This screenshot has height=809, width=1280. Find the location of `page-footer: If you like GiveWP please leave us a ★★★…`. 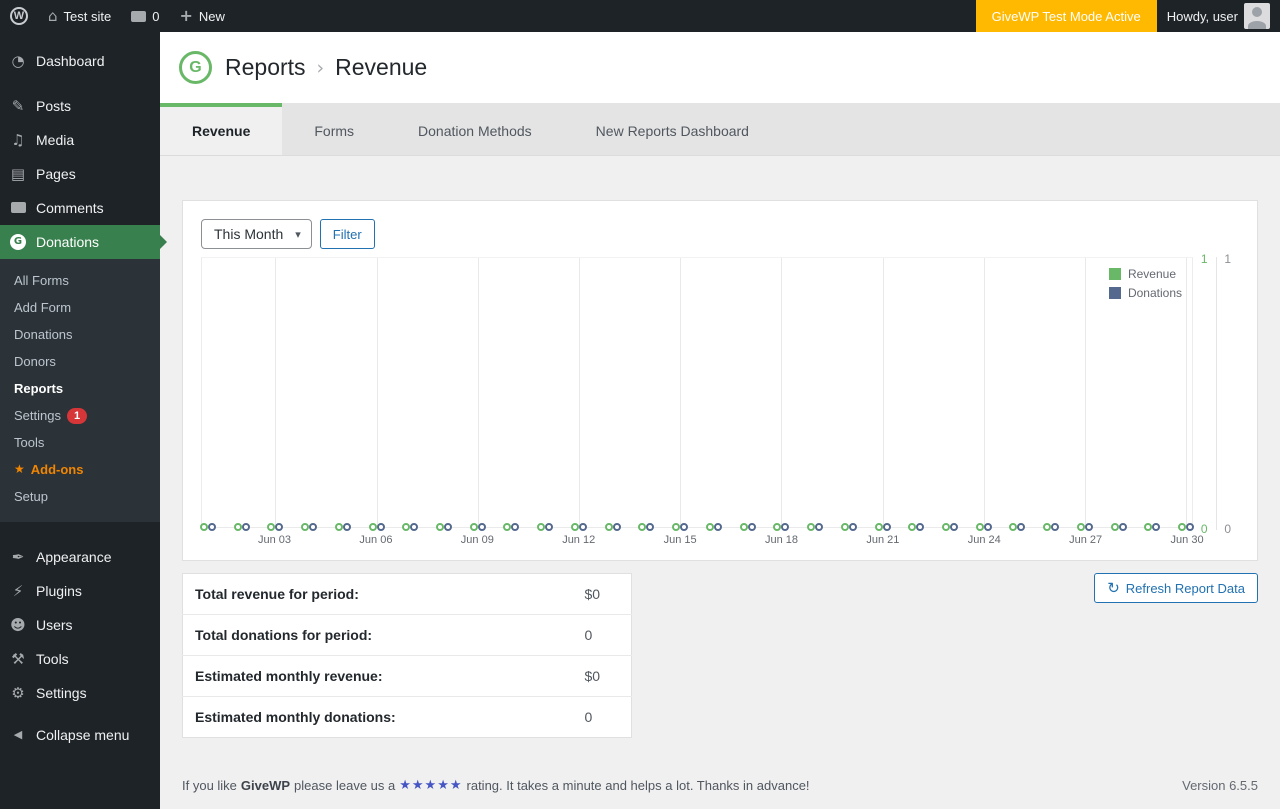

page-footer: If you like GiveWP please leave us a ★★★… is located at coordinates (720, 791).